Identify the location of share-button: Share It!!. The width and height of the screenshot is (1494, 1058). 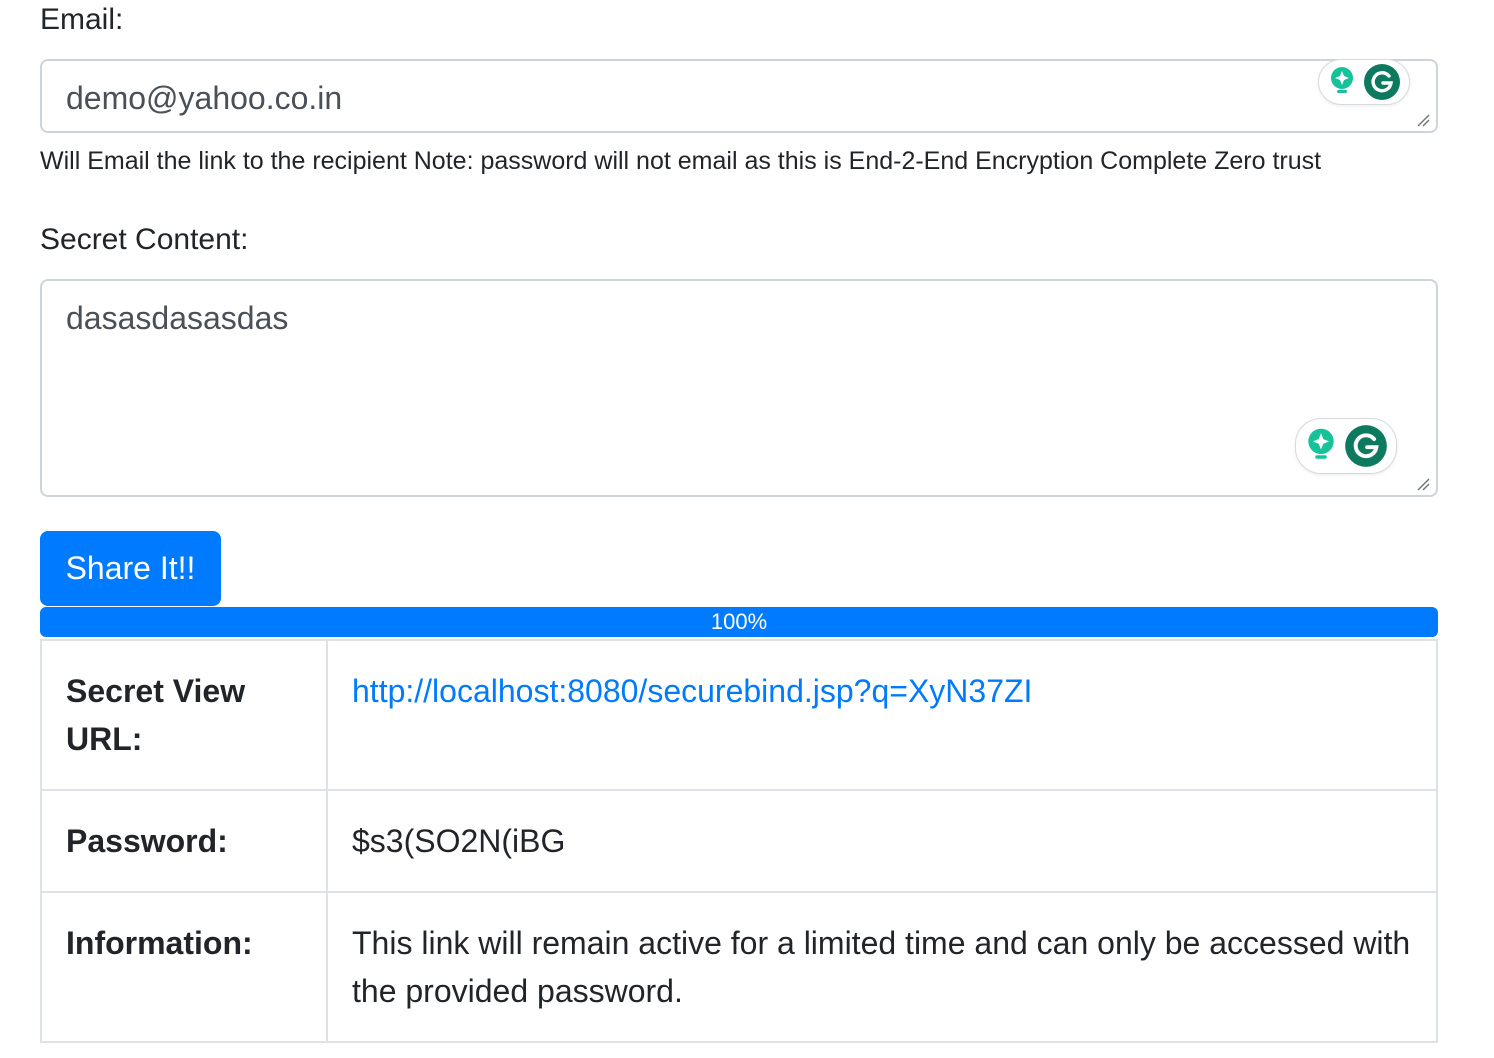
(130, 568).